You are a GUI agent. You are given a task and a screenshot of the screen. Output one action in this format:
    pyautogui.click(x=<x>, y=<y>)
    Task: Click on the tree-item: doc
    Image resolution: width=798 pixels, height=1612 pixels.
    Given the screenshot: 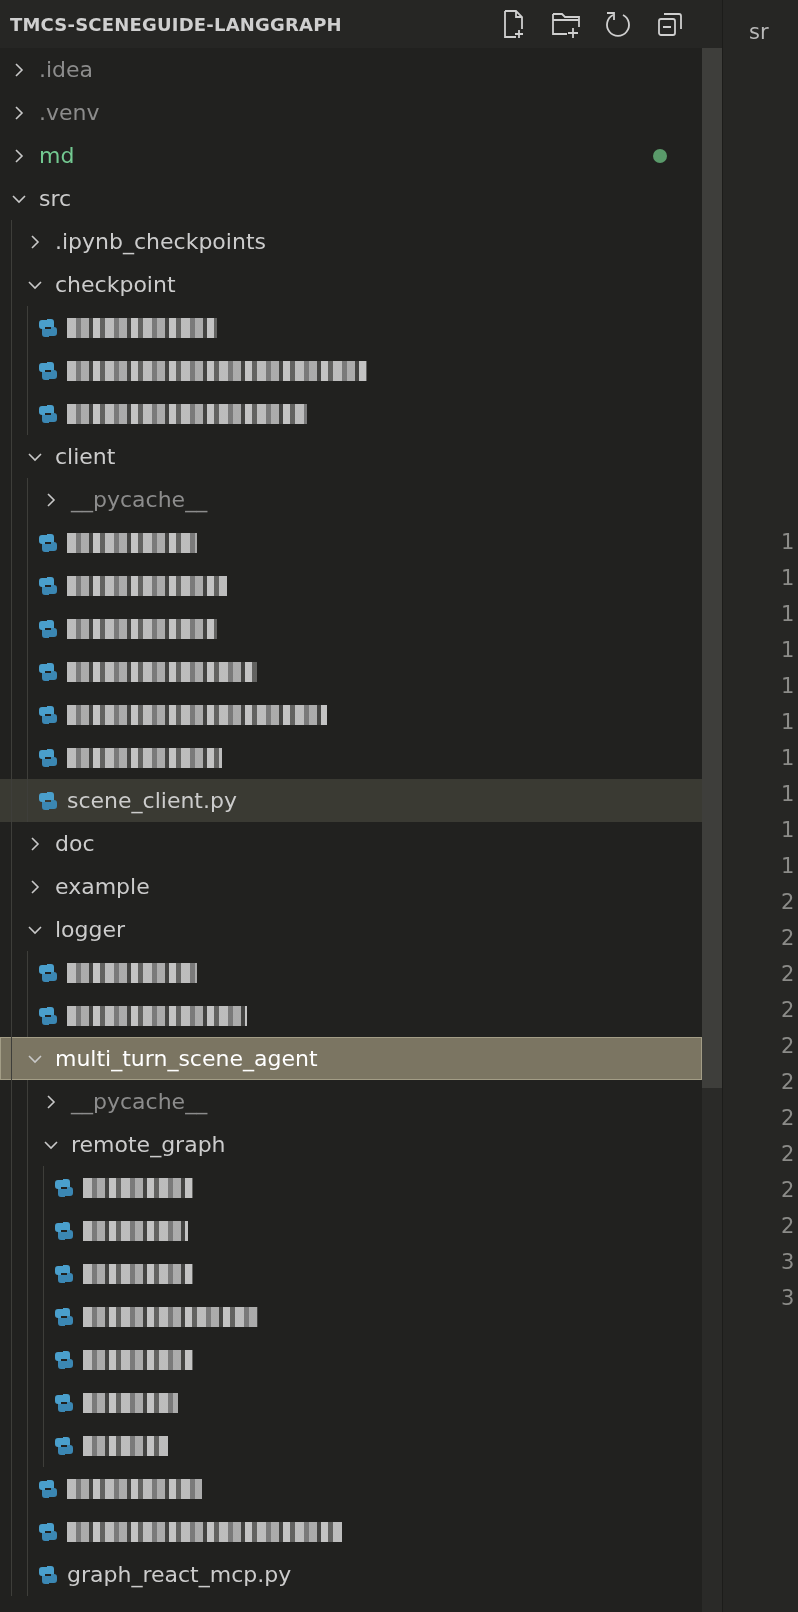 What is the action you would take?
    pyautogui.click(x=351, y=843)
    